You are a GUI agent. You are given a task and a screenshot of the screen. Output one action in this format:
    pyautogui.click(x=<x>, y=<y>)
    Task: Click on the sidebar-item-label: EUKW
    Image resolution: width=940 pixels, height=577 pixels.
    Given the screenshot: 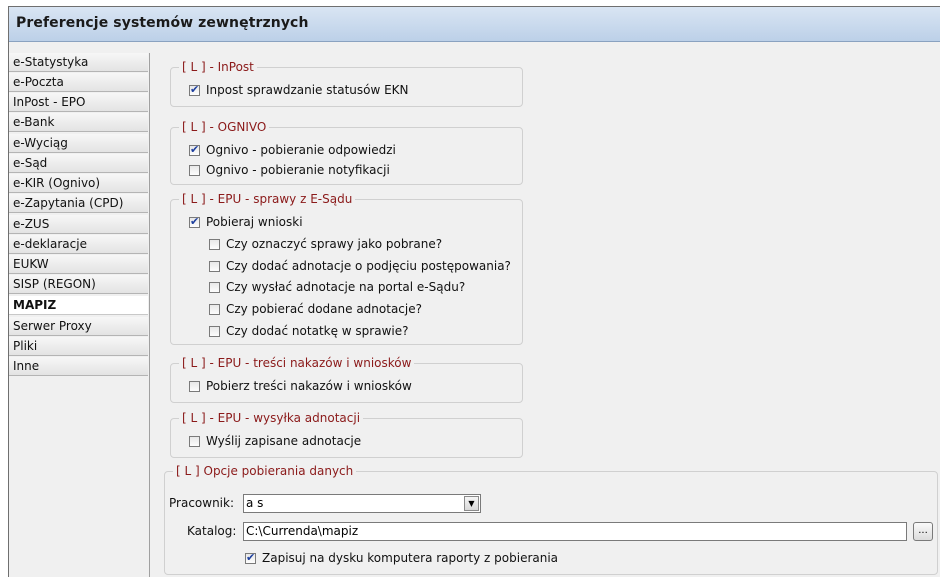 What is the action you would take?
    pyautogui.click(x=31, y=264)
    